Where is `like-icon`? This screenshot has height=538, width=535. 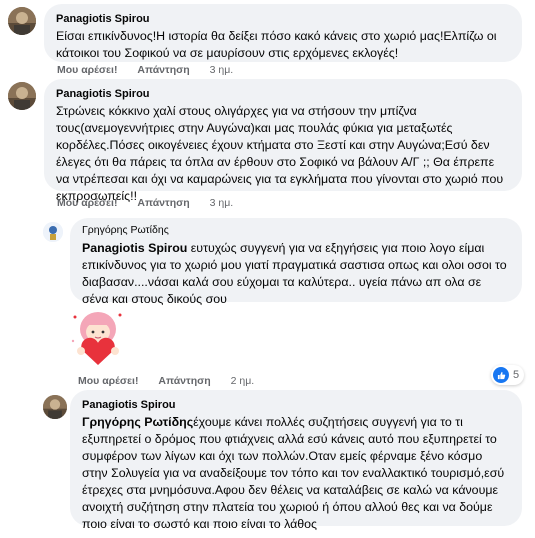 like-icon is located at coordinates (501, 375).